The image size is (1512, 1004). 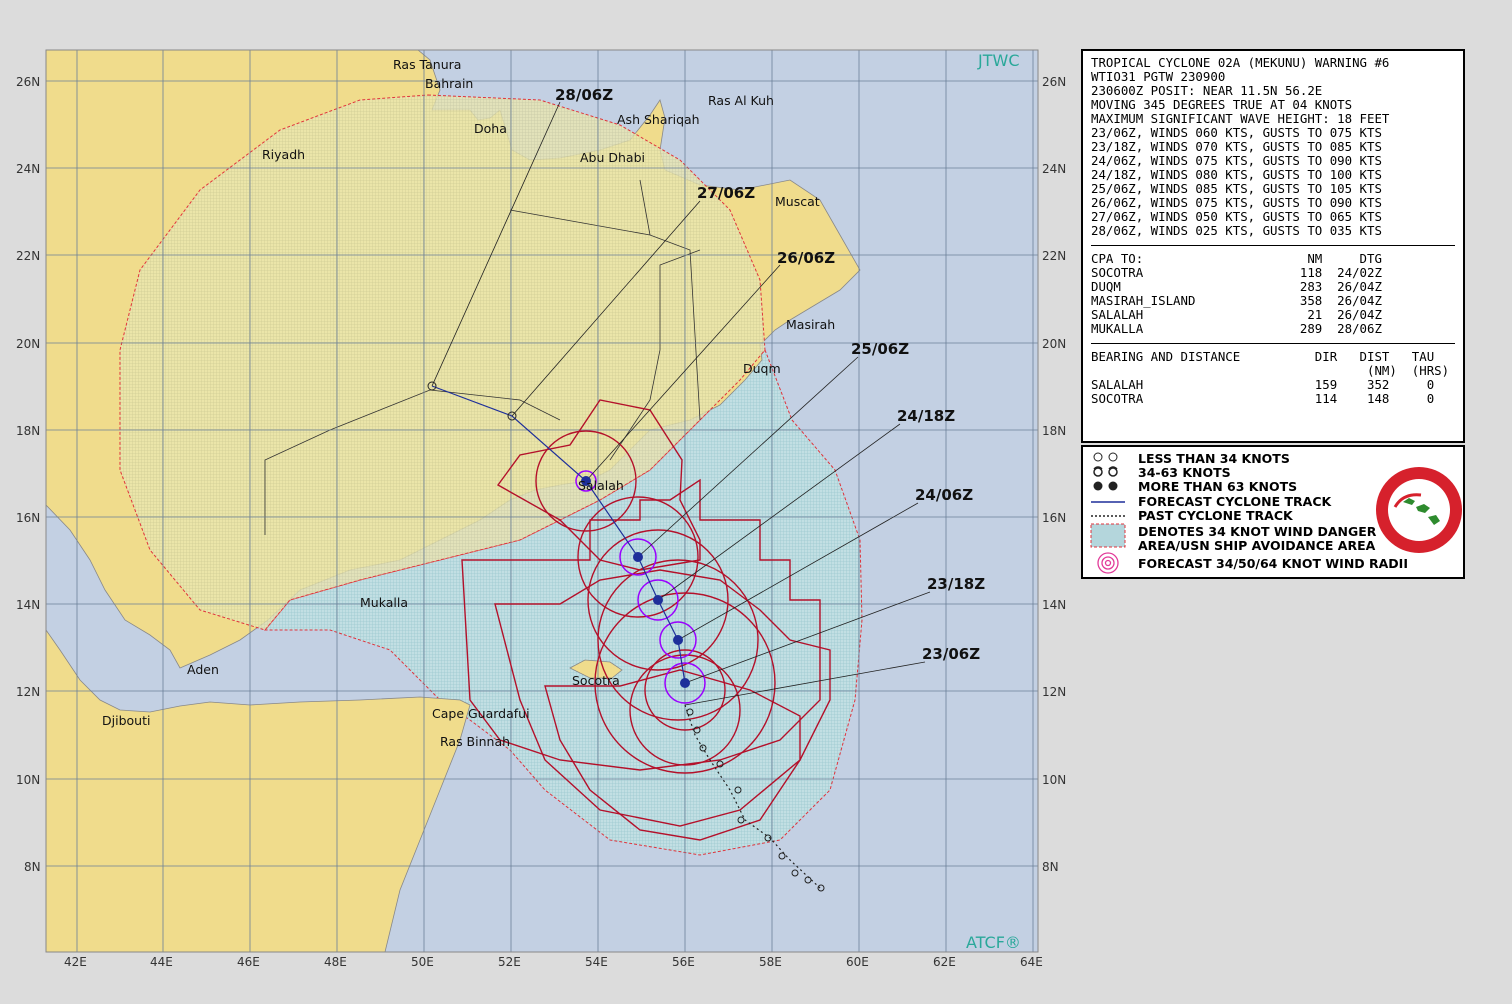 I want to click on place-label: Ras Binnah, so click(x=475, y=741).